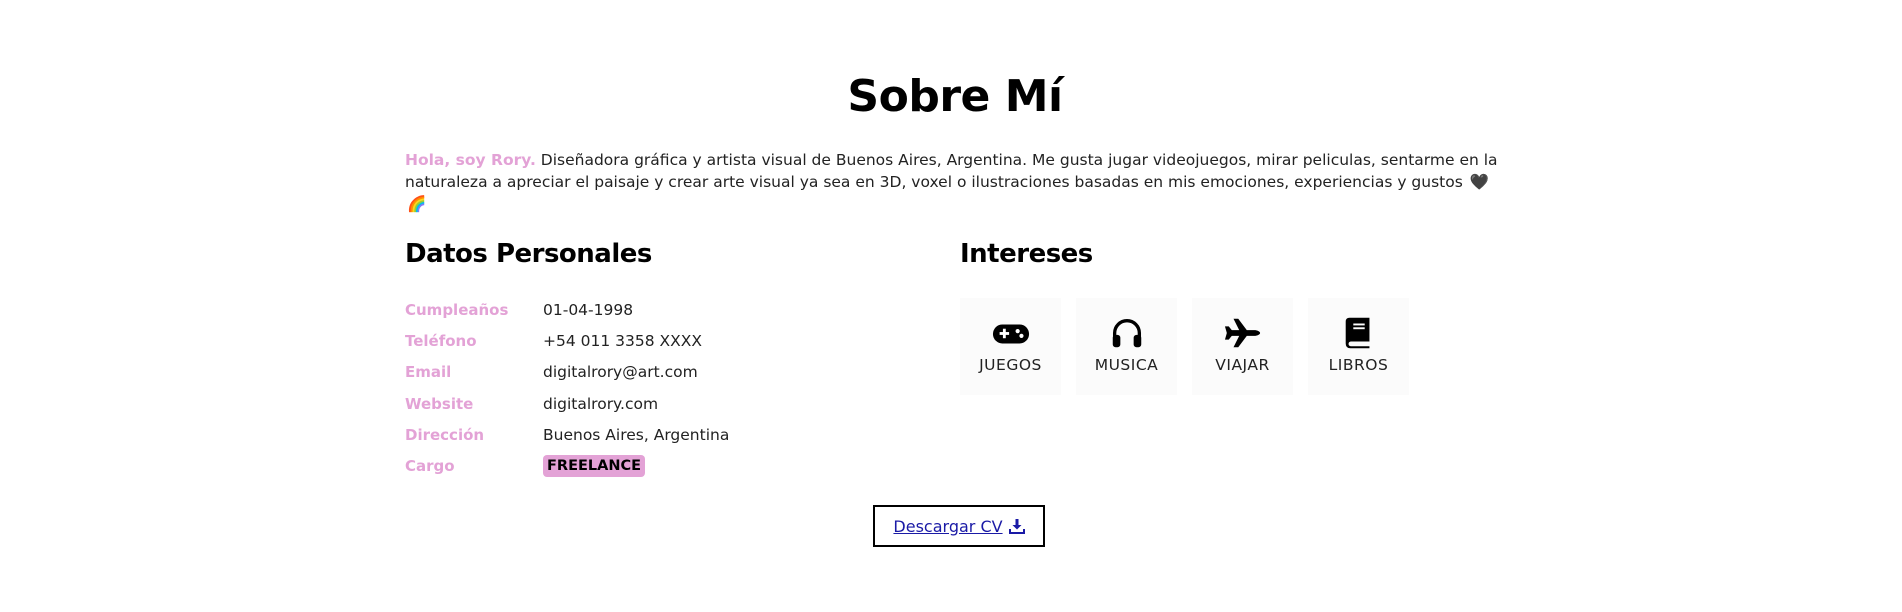 The image size is (1902, 612). I want to click on info-label: Dirección, so click(445, 434).